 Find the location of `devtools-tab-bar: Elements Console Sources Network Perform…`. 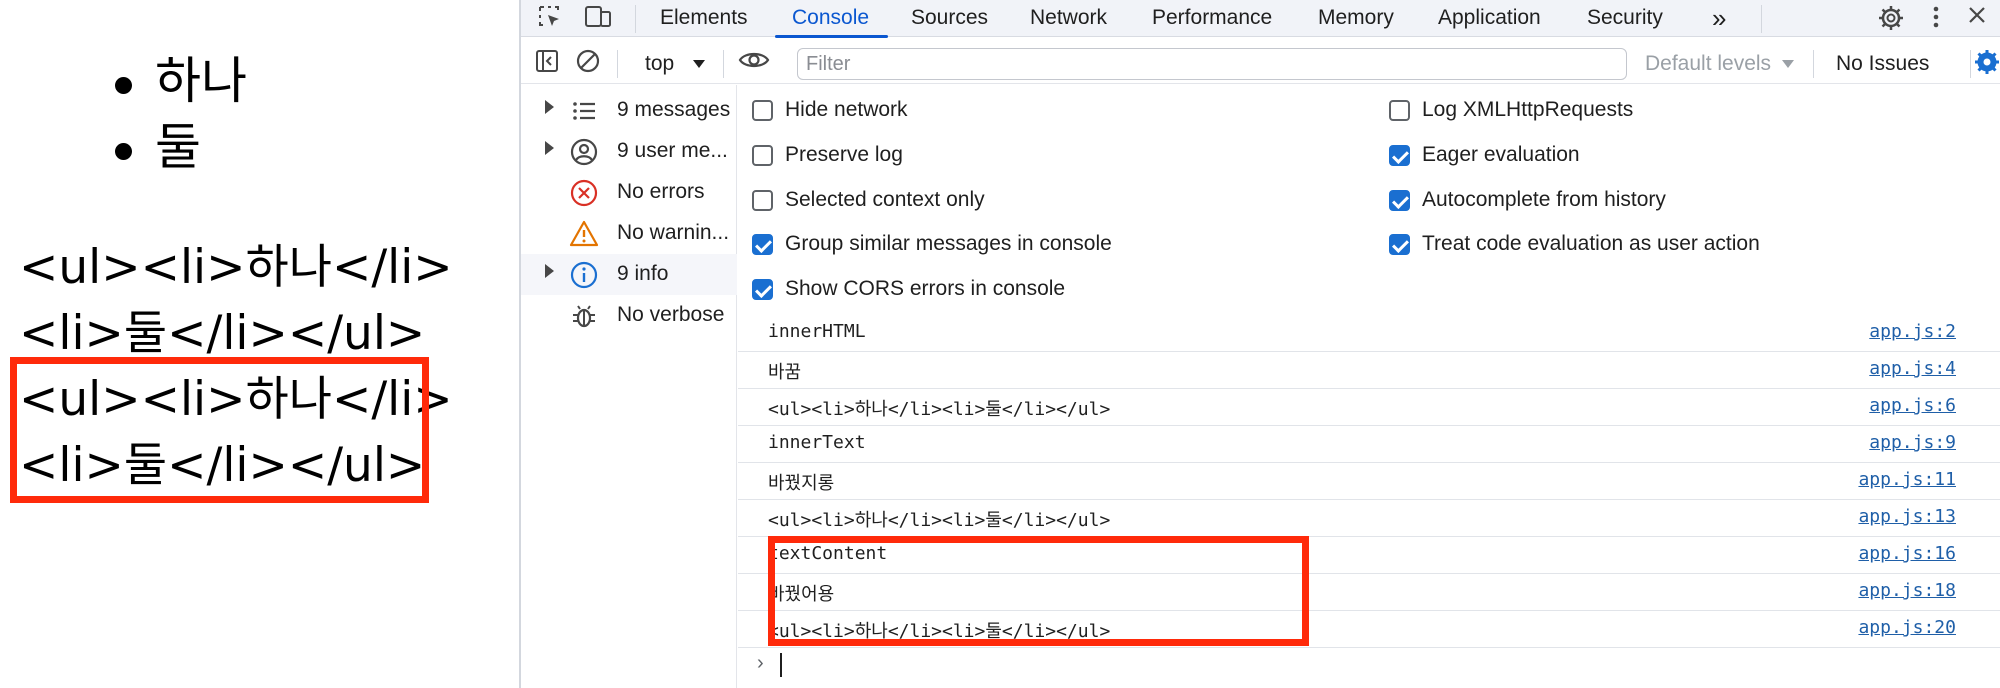

devtools-tab-bar: Elements Console Sources Network Perform… is located at coordinates (1260, 19).